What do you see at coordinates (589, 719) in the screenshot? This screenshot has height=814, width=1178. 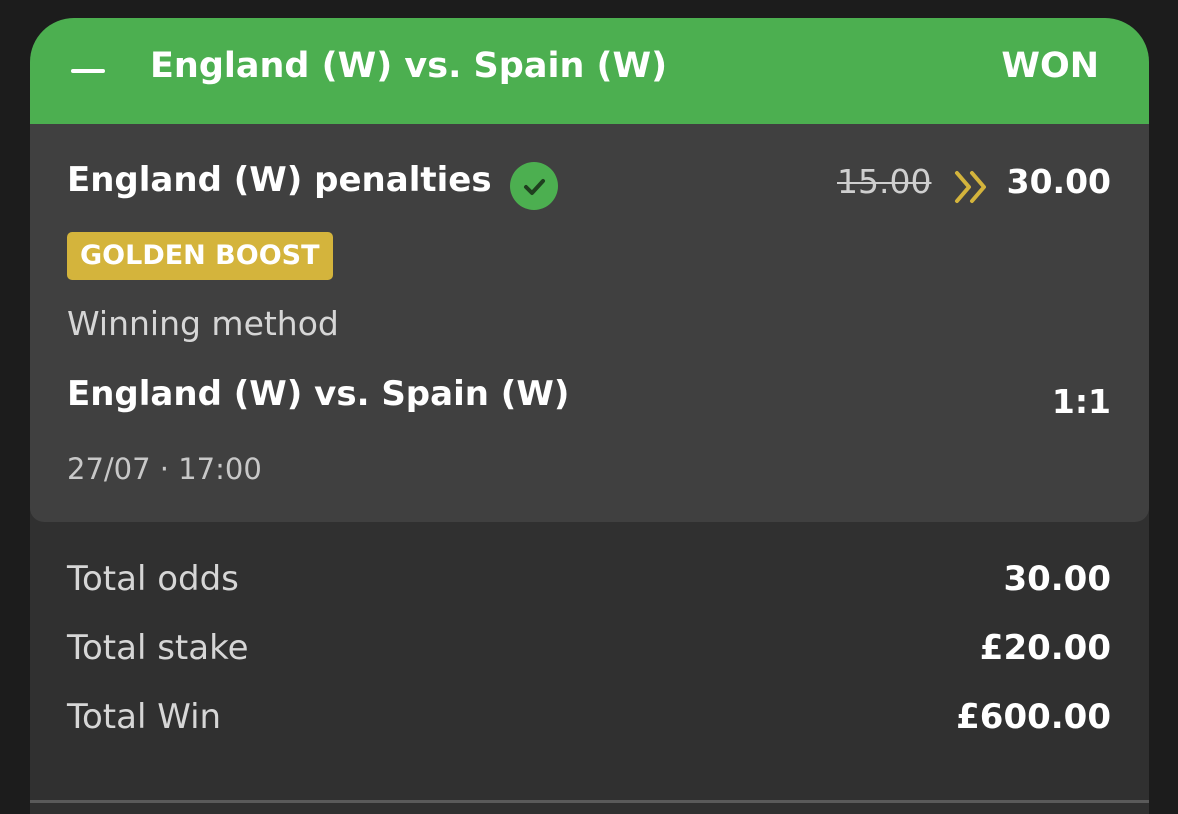 I see `total-win-row: Total Win £600.00` at bounding box center [589, 719].